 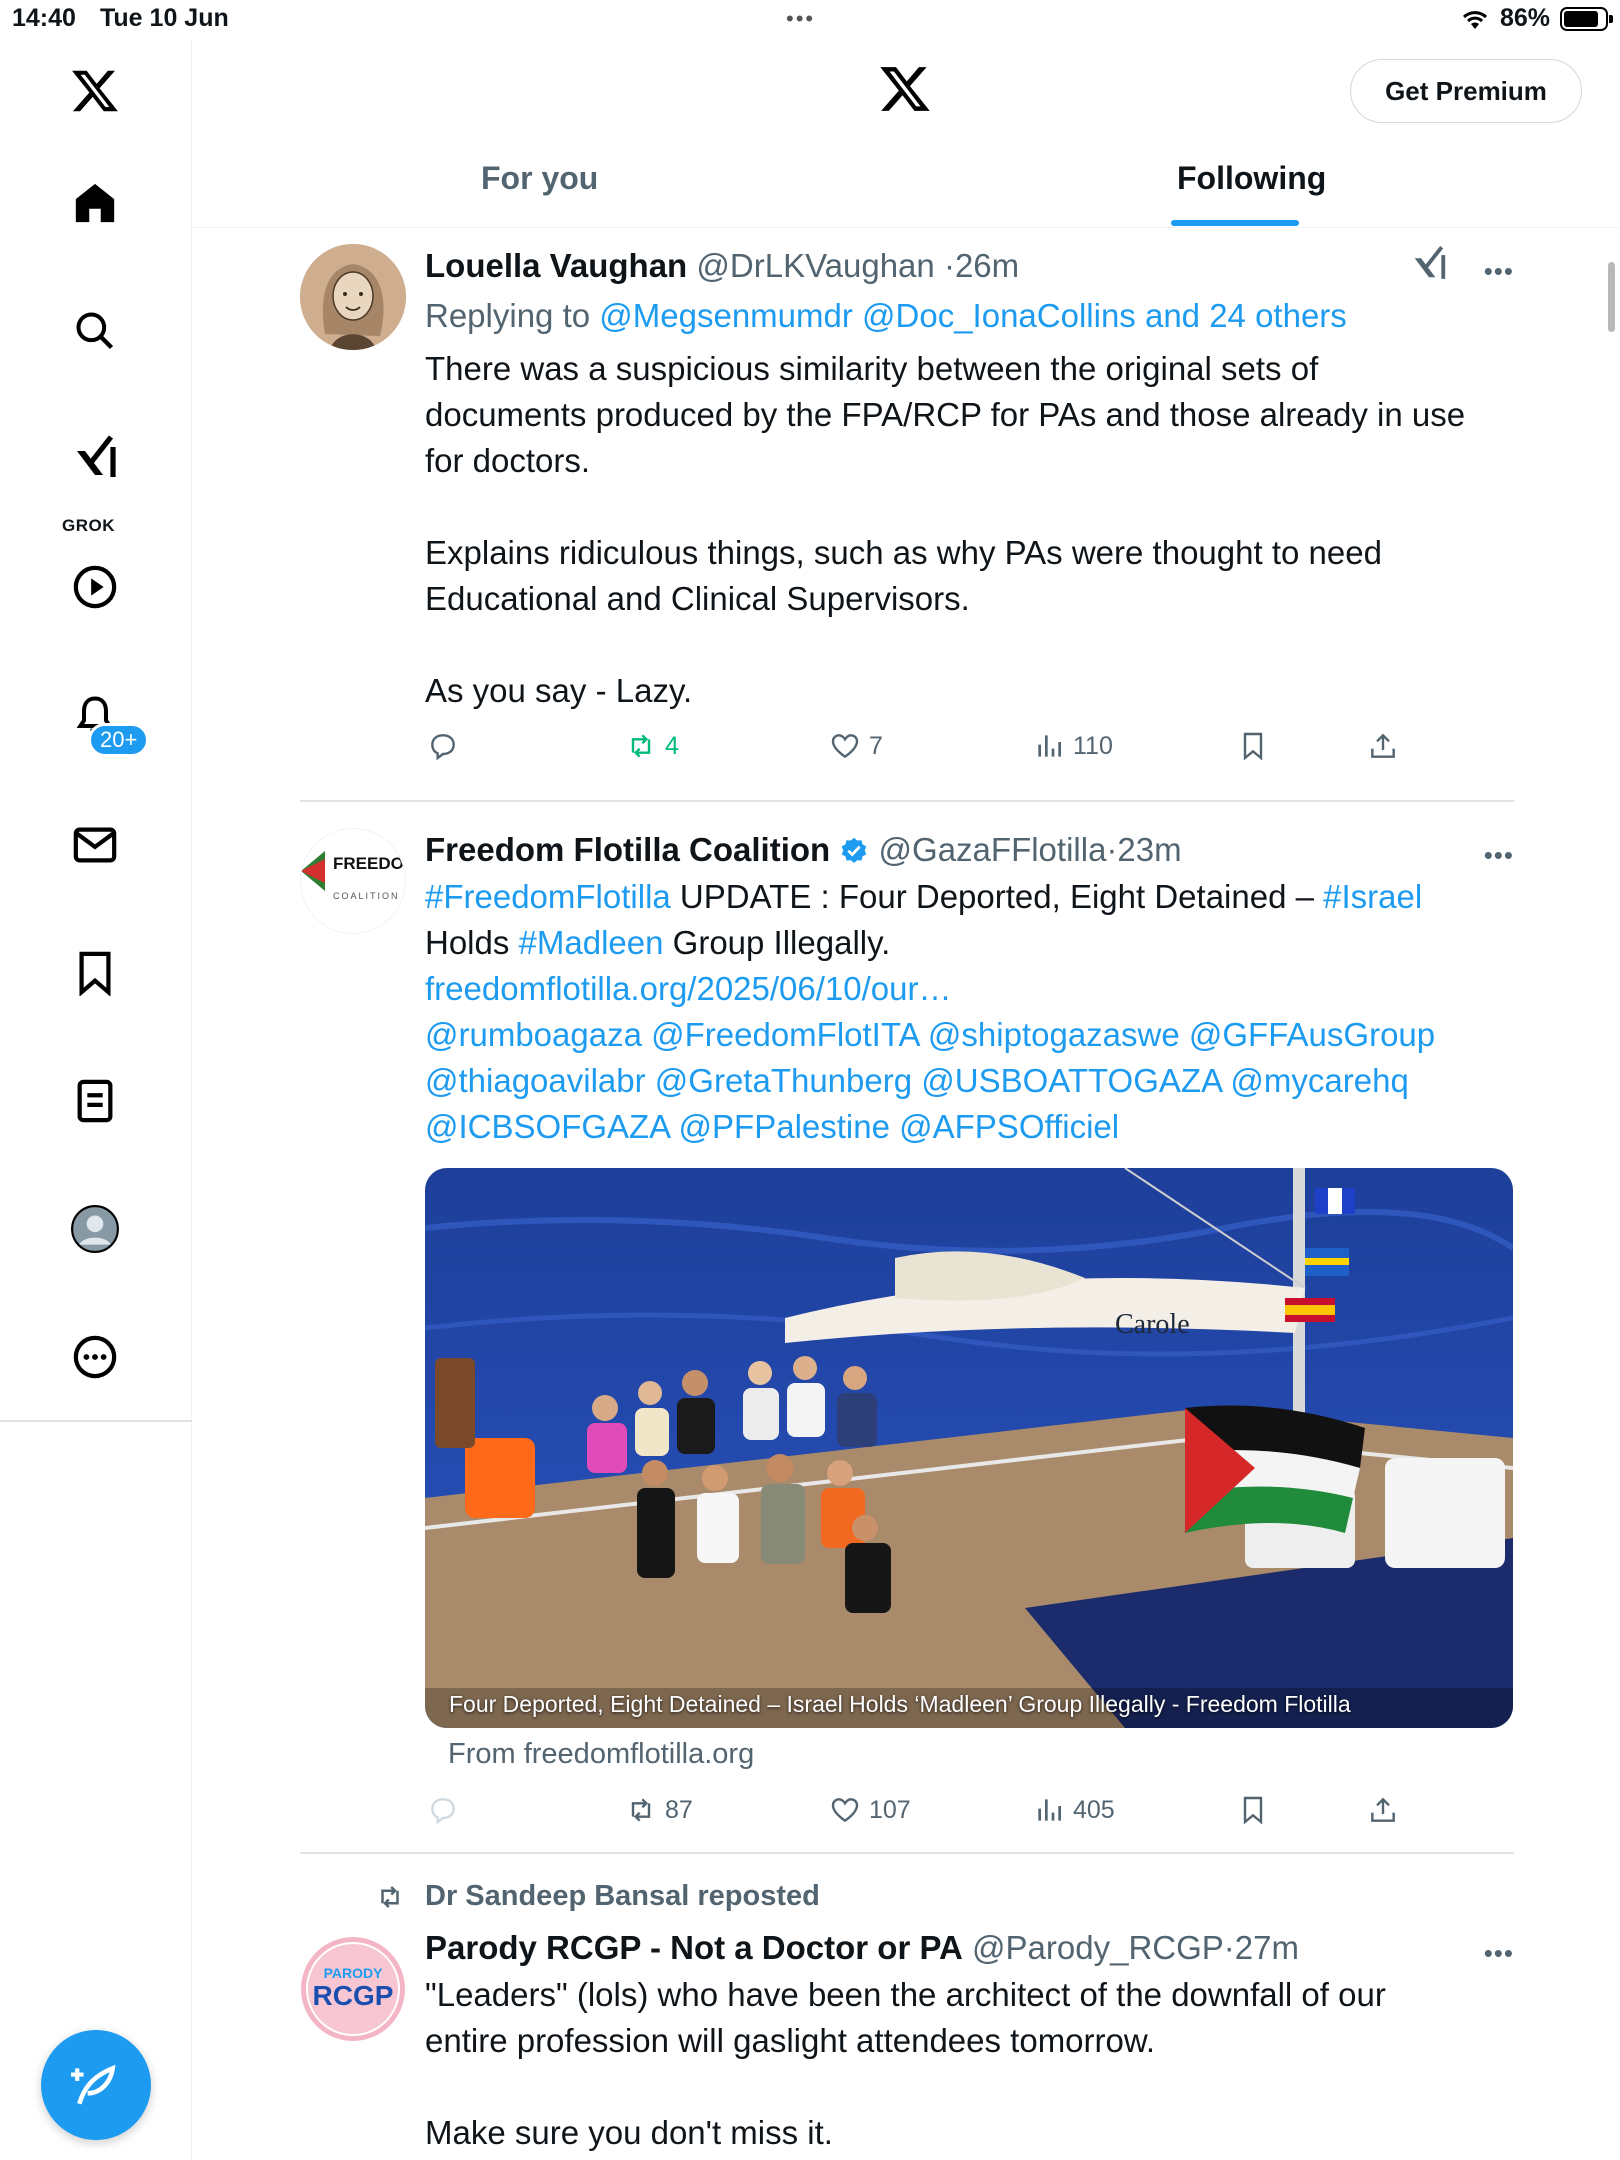 What do you see at coordinates (95, 1357) in the screenshot?
I see `more-options-circle-icon` at bounding box center [95, 1357].